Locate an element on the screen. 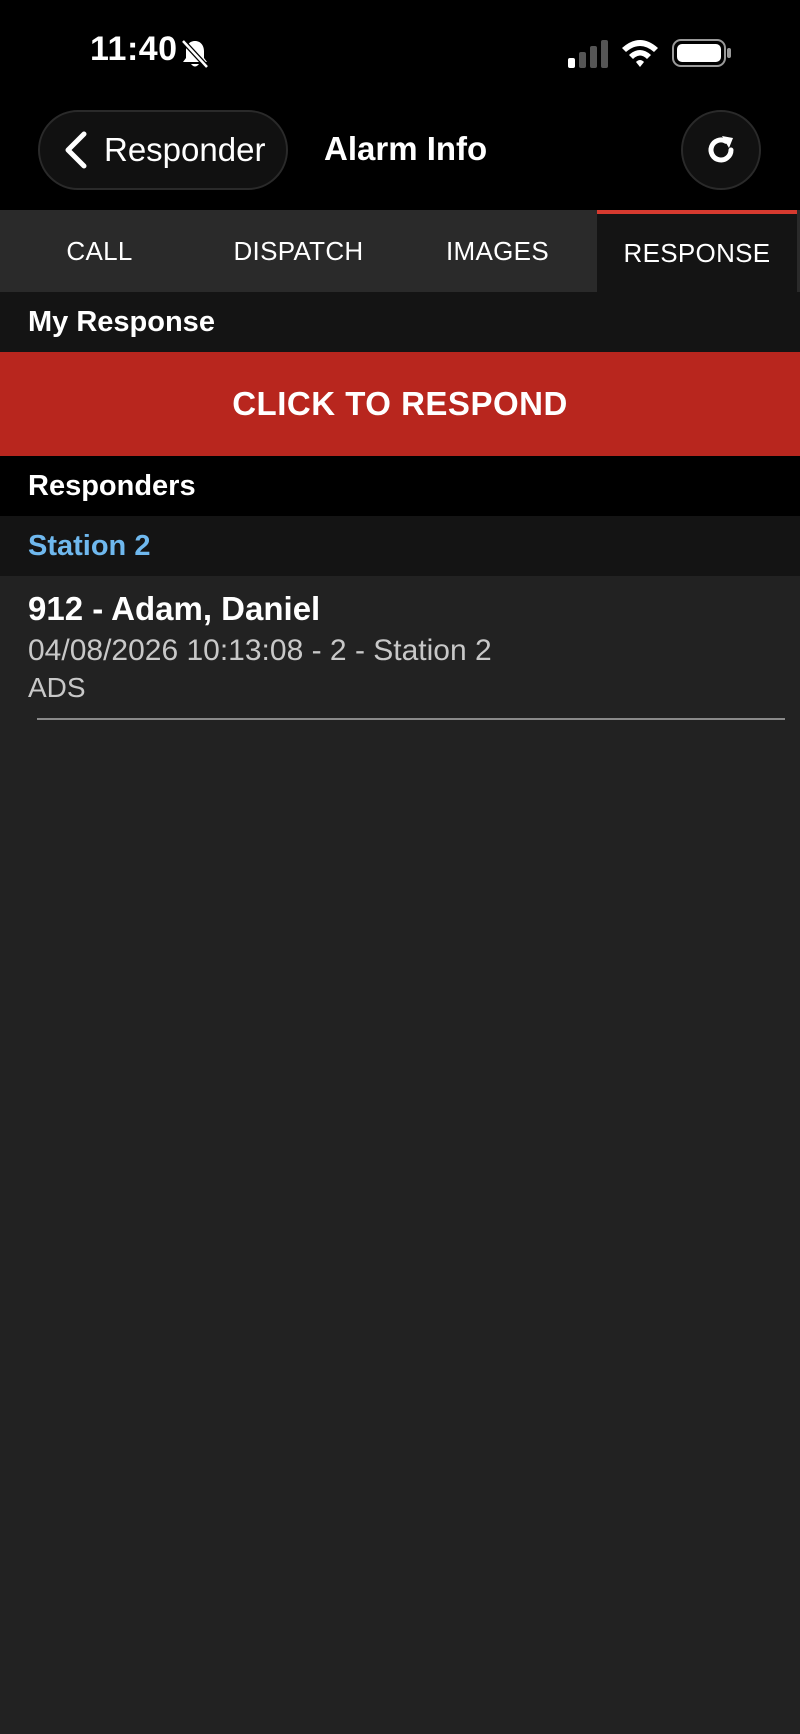  back-button: Responder is located at coordinates (163, 150).